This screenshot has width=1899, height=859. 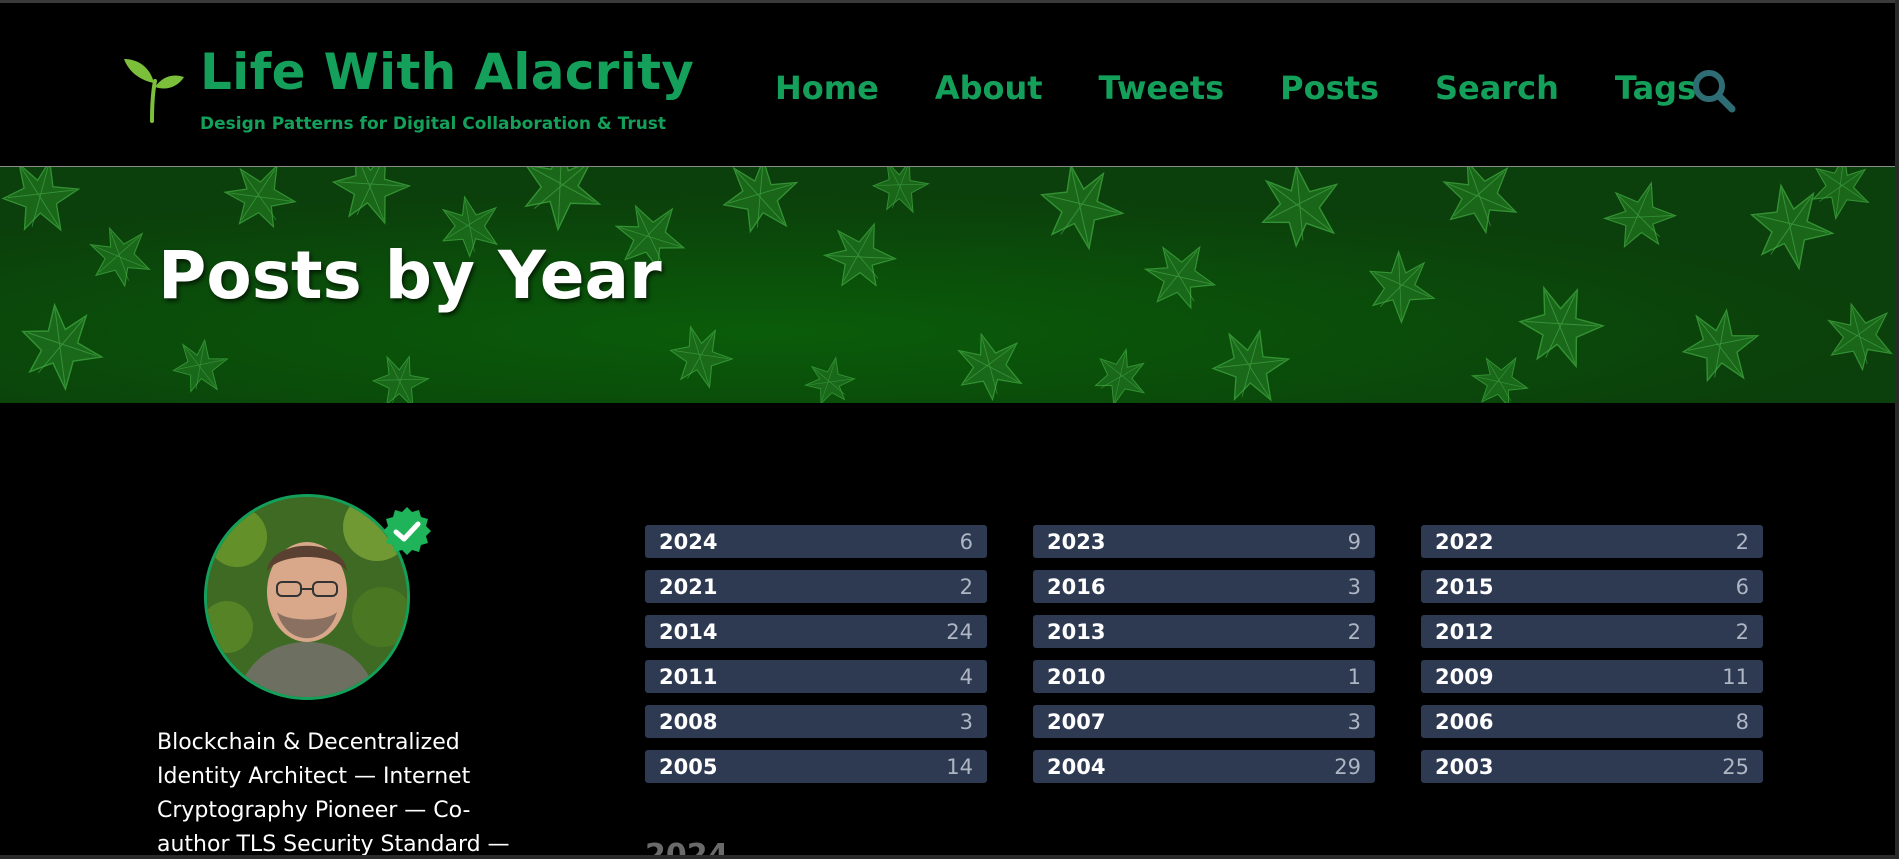 I want to click on year-link-2023: 2023 9, so click(x=1204, y=541).